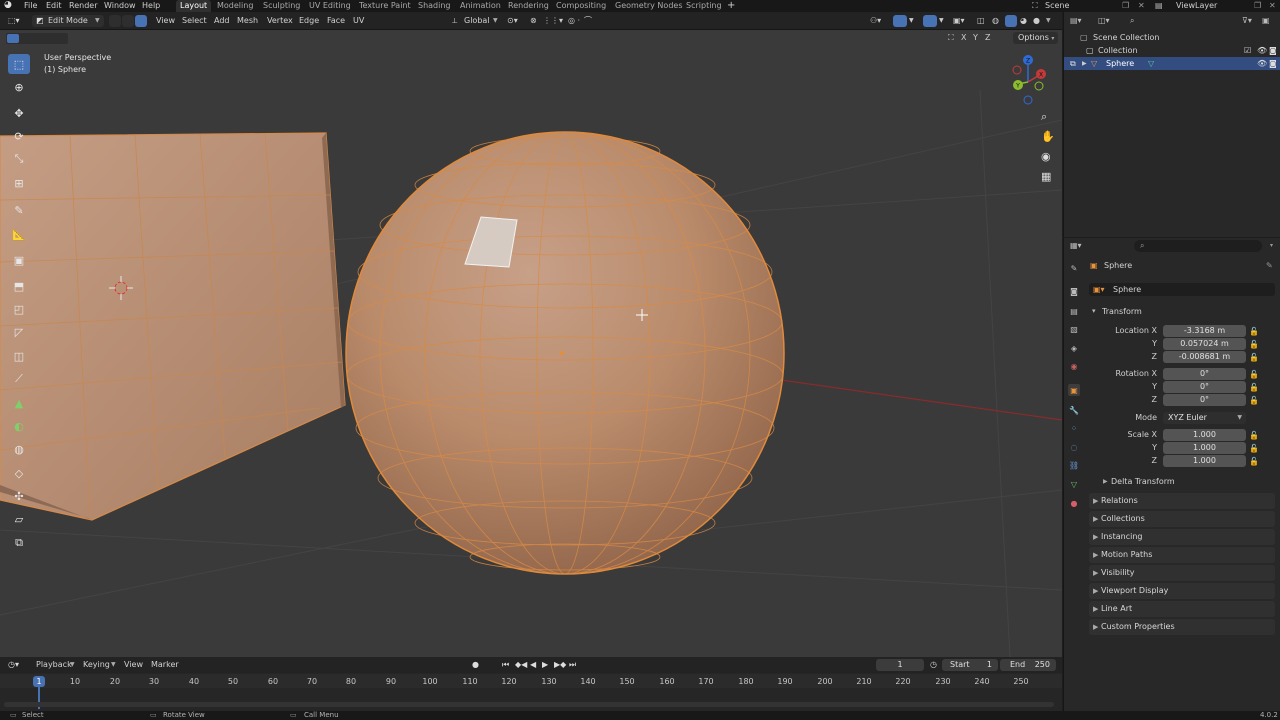 The width and height of the screenshot is (1280, 720). I want to click on orientation-selector: Global, so click(477, 21).